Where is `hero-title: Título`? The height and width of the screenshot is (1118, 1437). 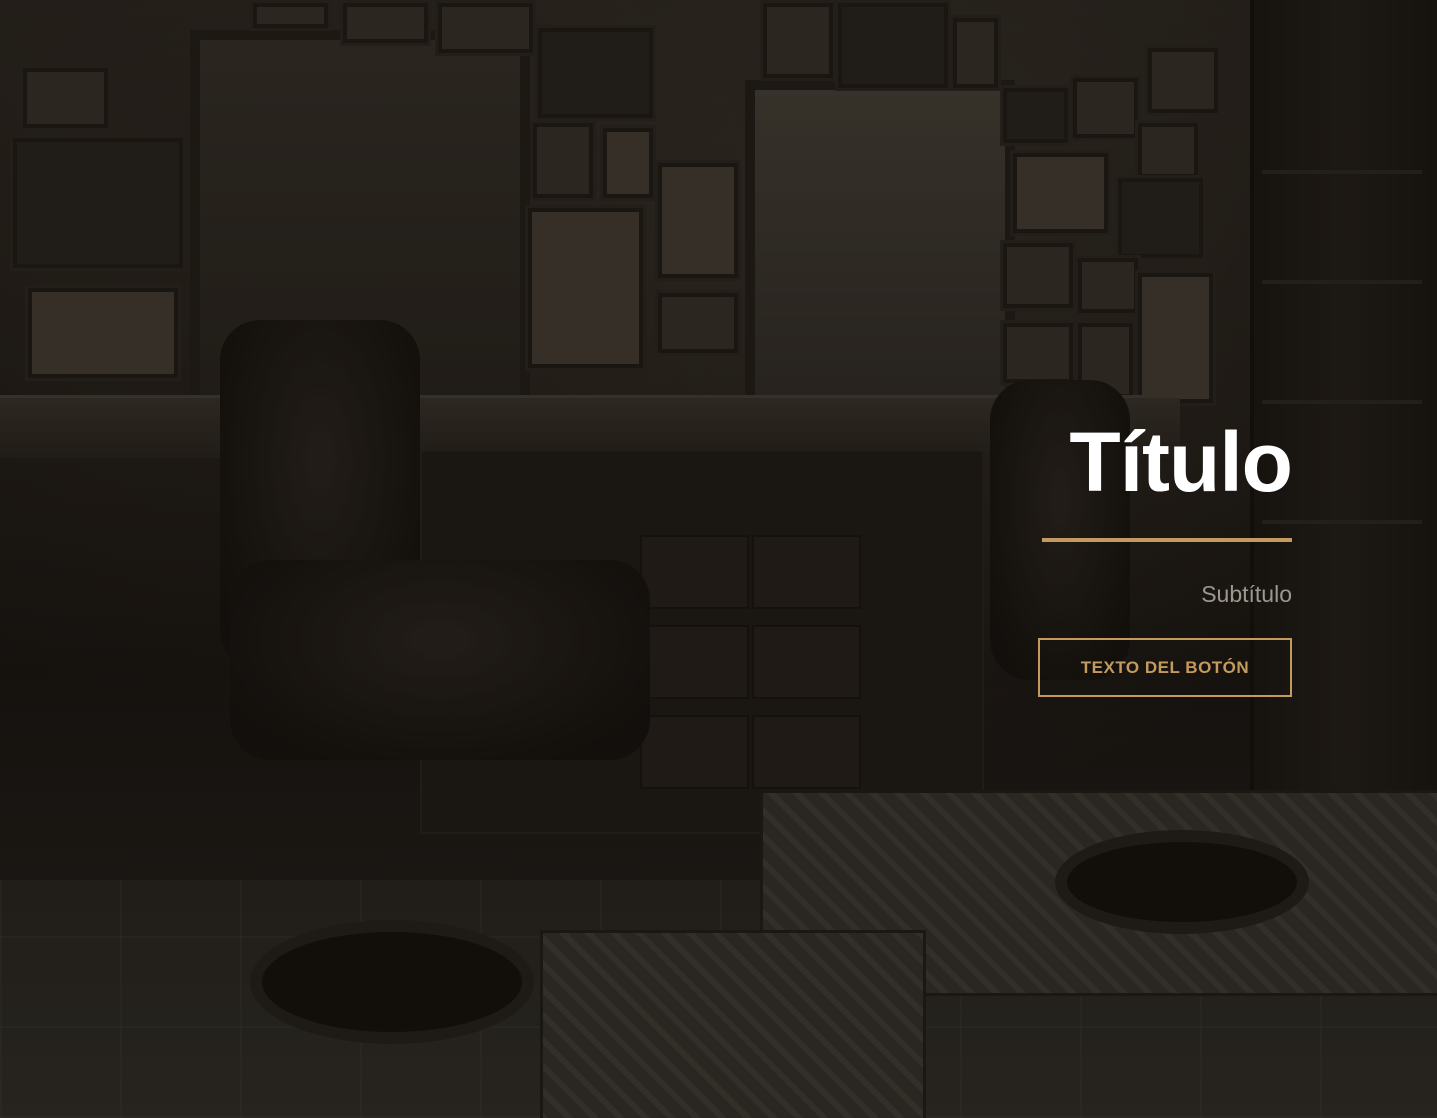 hero-title: Título is located at coordinates (1181, 462).